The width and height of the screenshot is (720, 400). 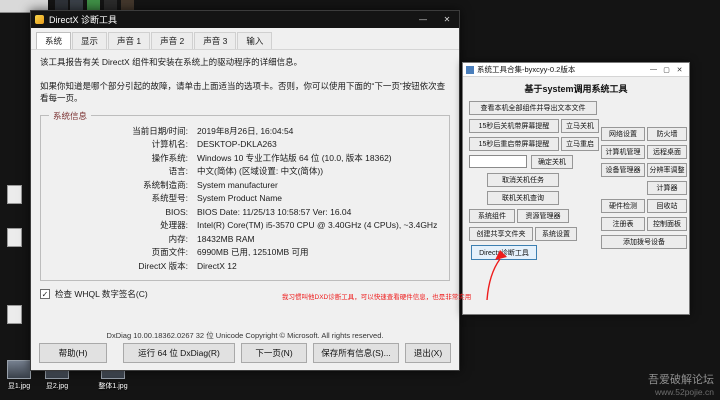 I want to click on file-label: 整体1.jpg, so click(x=113, y=386).